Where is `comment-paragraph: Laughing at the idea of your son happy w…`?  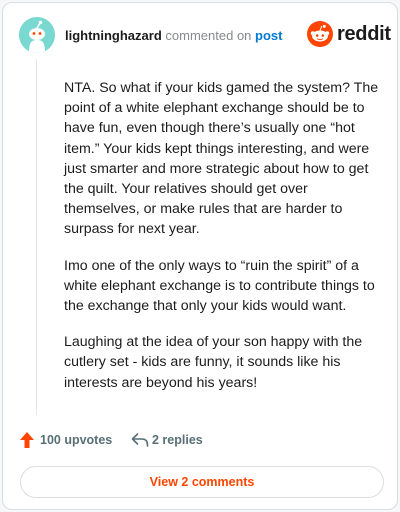 comment-paragraph: Laughing at the idea of your son happy w… is located at coordinates (213, 362).